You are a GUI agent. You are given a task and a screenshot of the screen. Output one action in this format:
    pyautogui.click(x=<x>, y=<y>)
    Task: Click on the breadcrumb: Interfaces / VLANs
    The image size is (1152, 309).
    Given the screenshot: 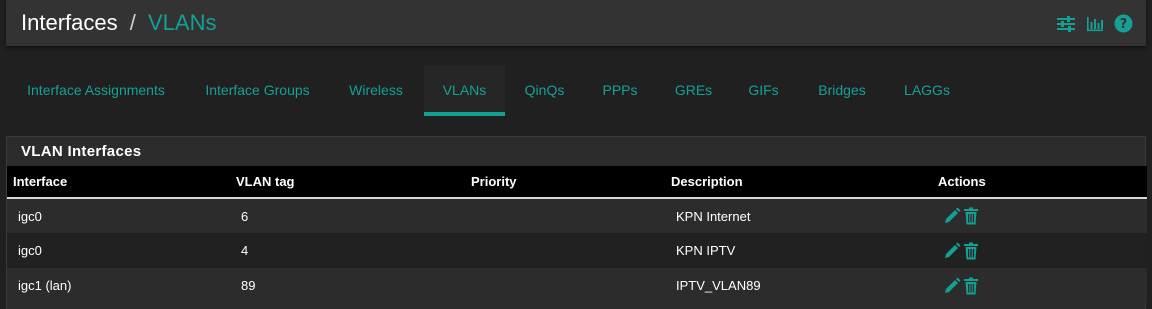 What is the action you would take?
    pyautogui.click(x=118, y=23)
    